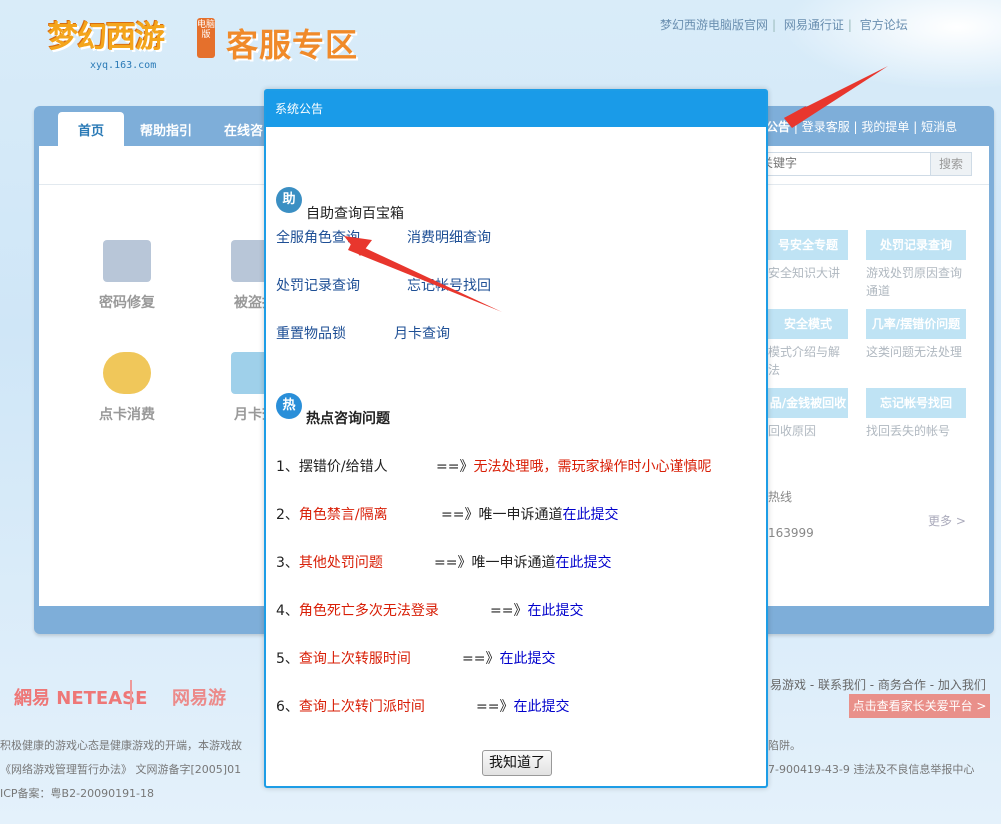 The width and height of the screenshot is (1001, 824). I want to click on card-probability: 几率/摆错价问题, so click(916, 324).